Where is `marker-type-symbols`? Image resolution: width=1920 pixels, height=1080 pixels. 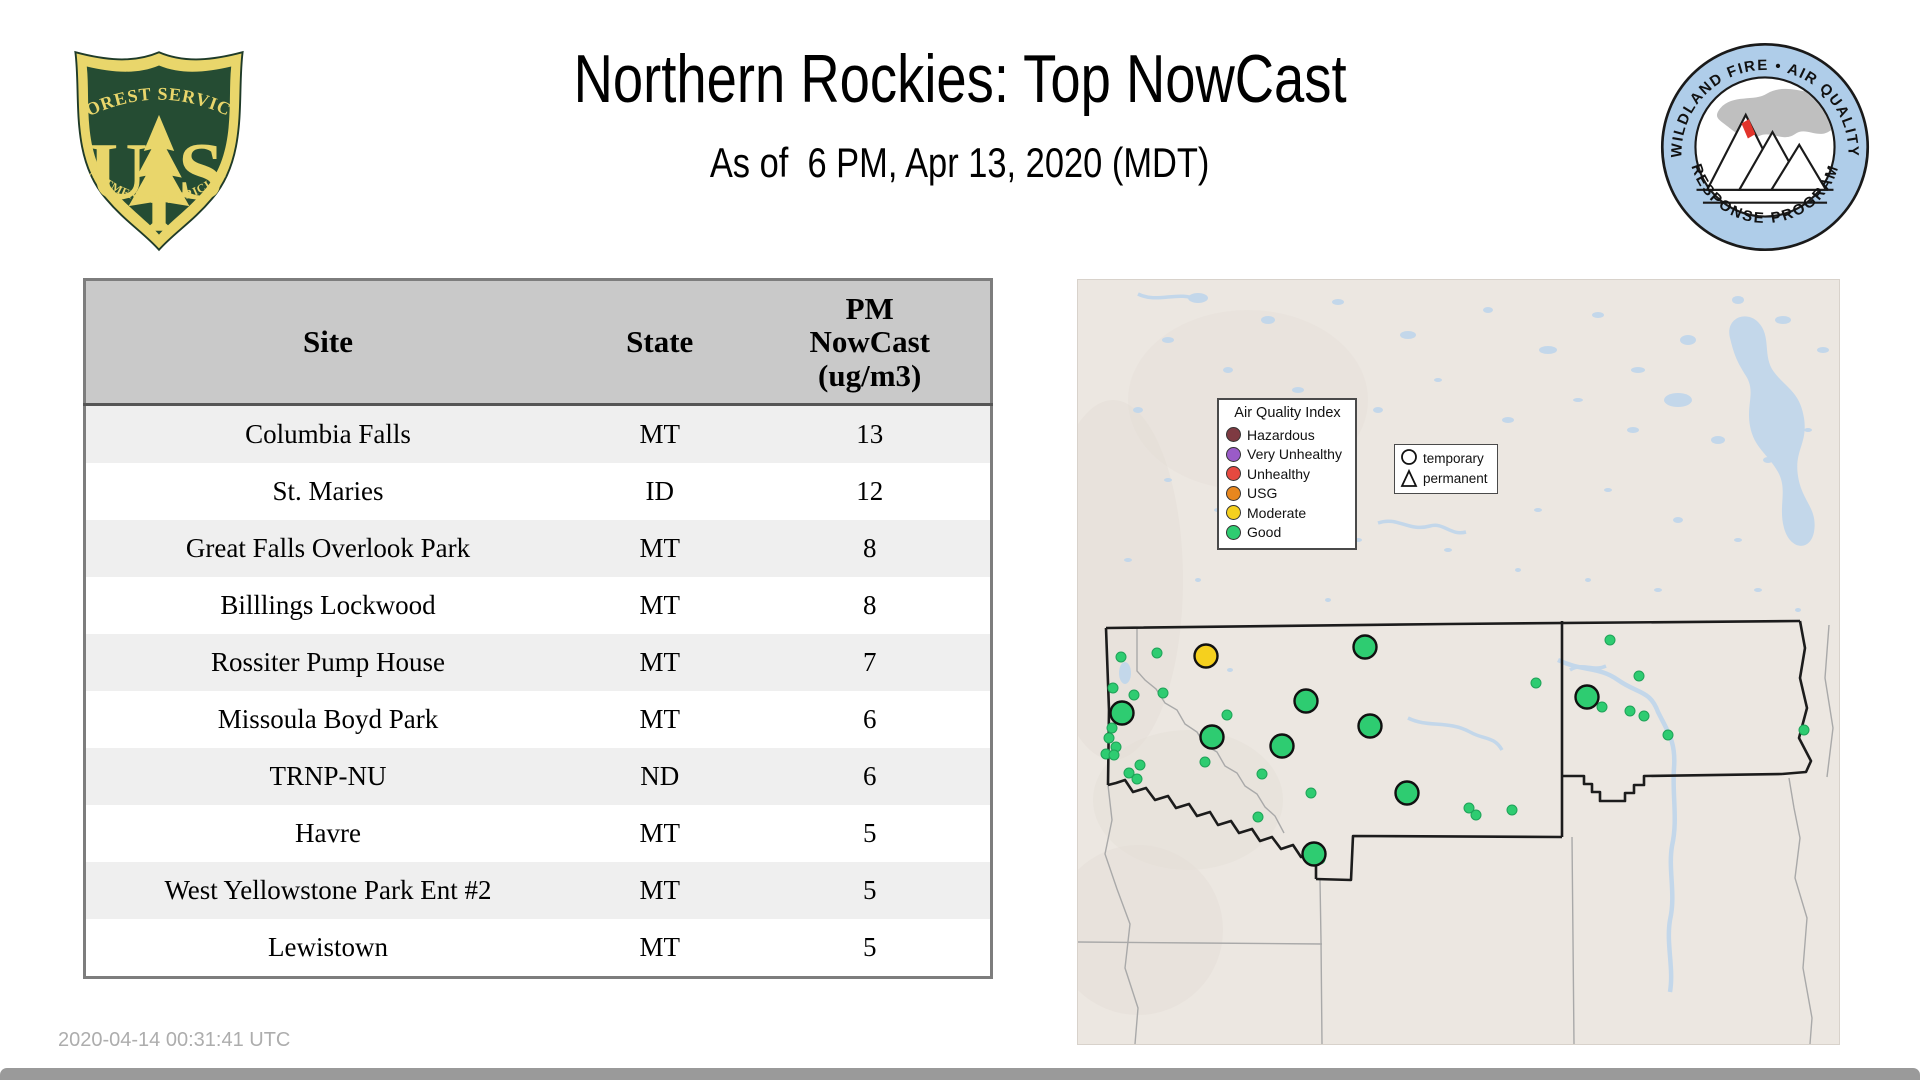 marker-type-symbols is located at coordinates (1409, 468).